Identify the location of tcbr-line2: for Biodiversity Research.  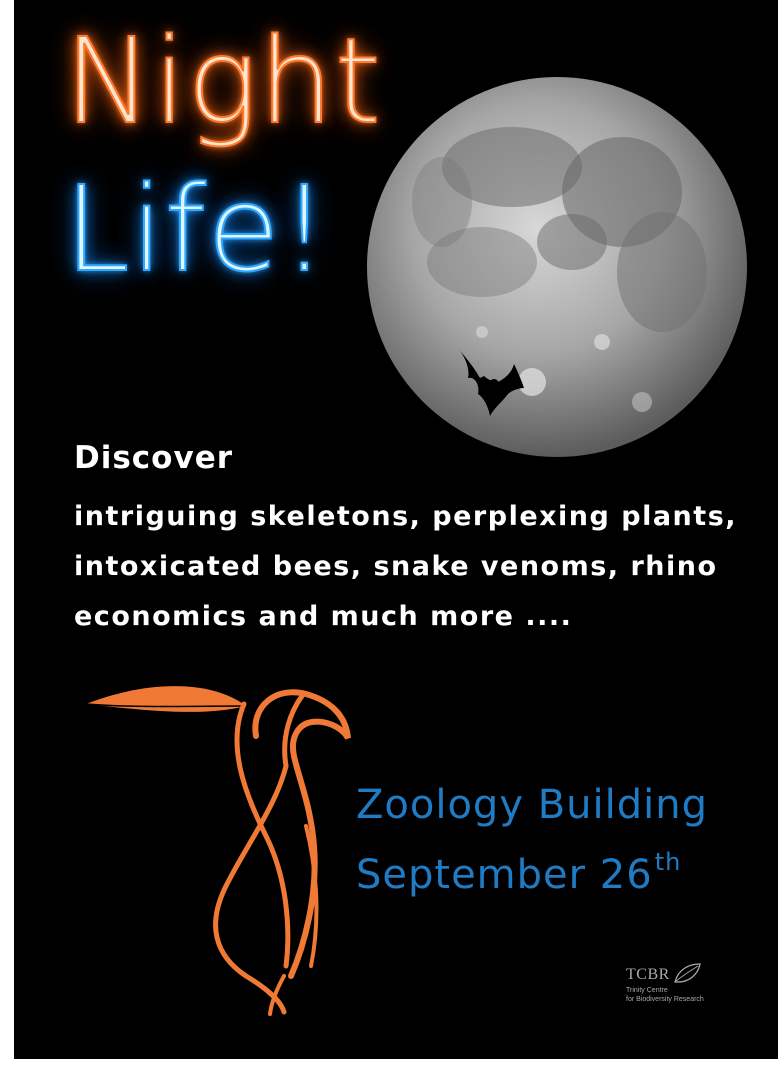
(665, 999).